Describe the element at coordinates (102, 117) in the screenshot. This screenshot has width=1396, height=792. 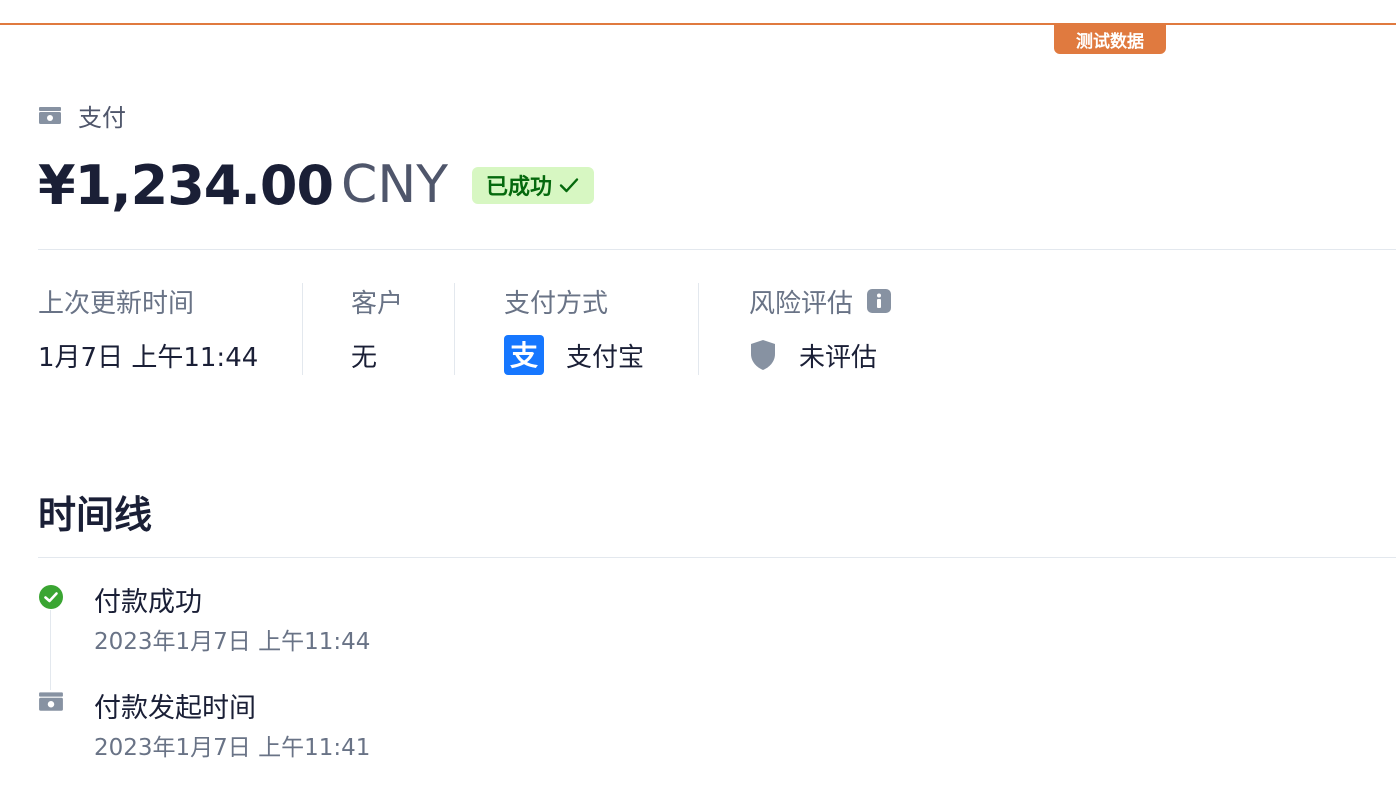
I see `section-label-text: 支付` at that location.